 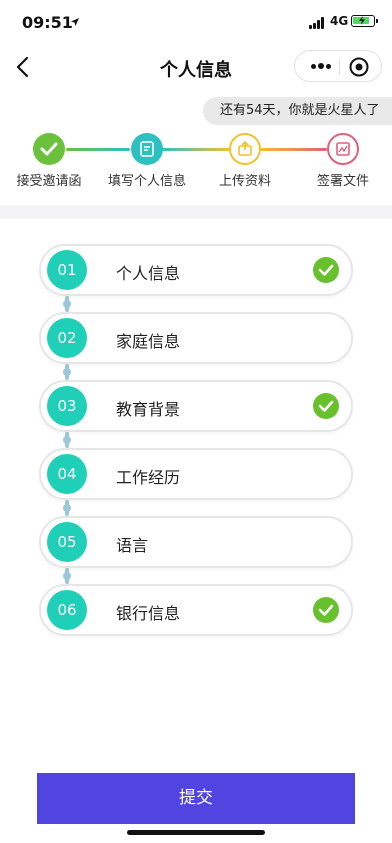 I want to click on check-icon, so click(x=49, y=149).